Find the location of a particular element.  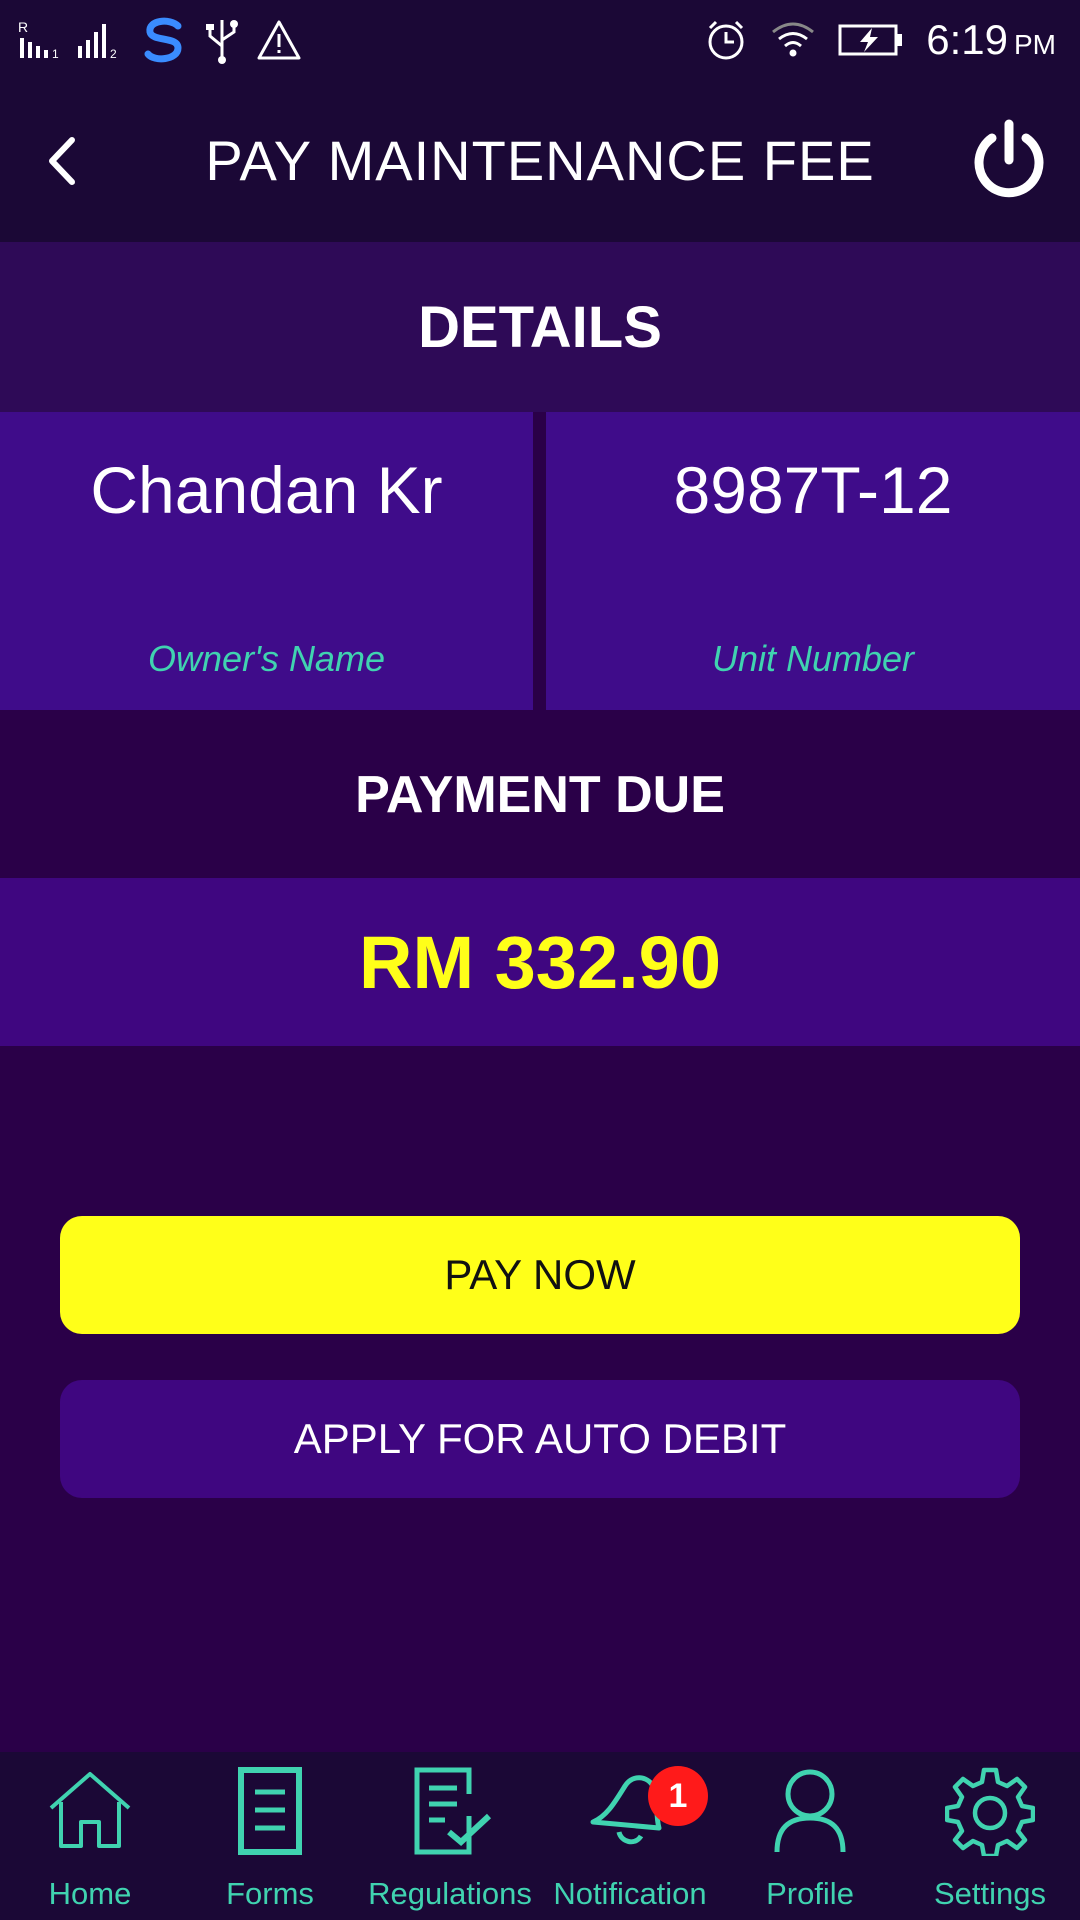

nav-item-forms: Forms is located at coordinates (270, 1836).